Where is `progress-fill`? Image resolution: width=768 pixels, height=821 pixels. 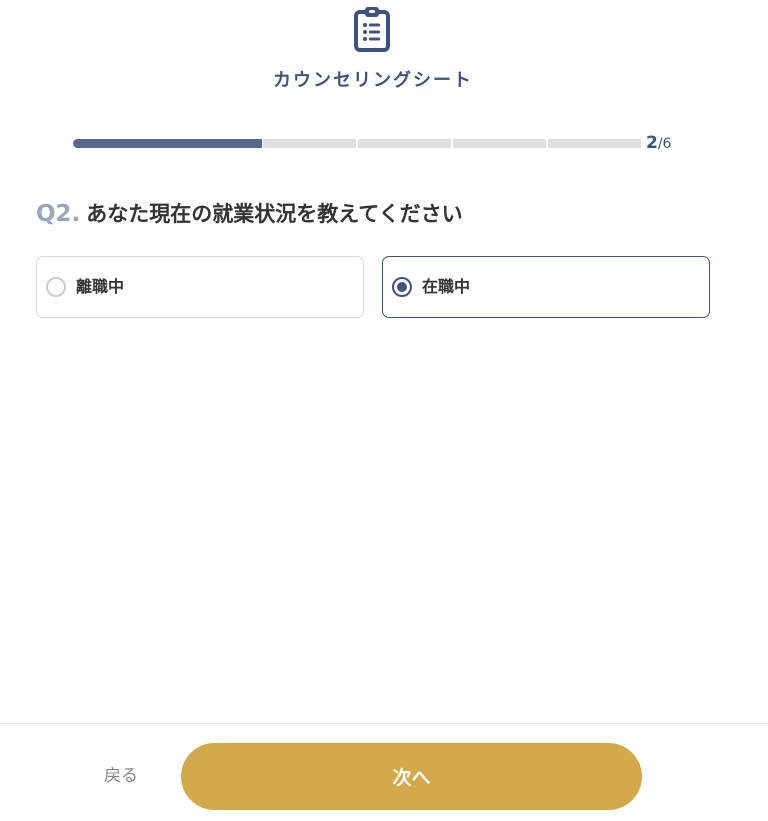 progress-fill is located at coordinates (168, 143).